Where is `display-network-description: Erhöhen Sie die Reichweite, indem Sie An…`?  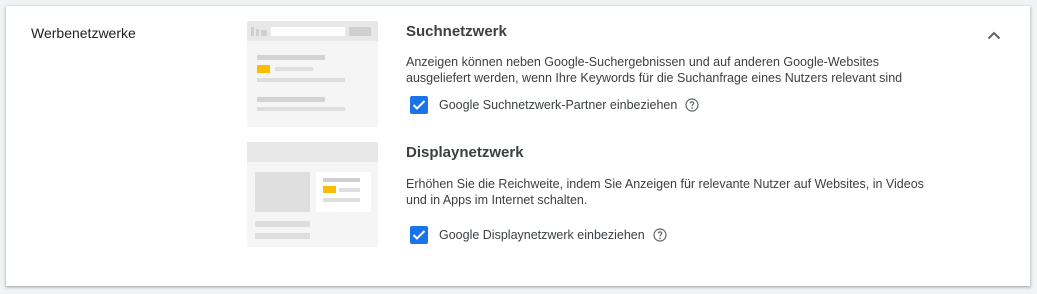 display-network-description: Erhöhen Sie die Reichweite, indem Sie An… is located at coordinates (676, 192).